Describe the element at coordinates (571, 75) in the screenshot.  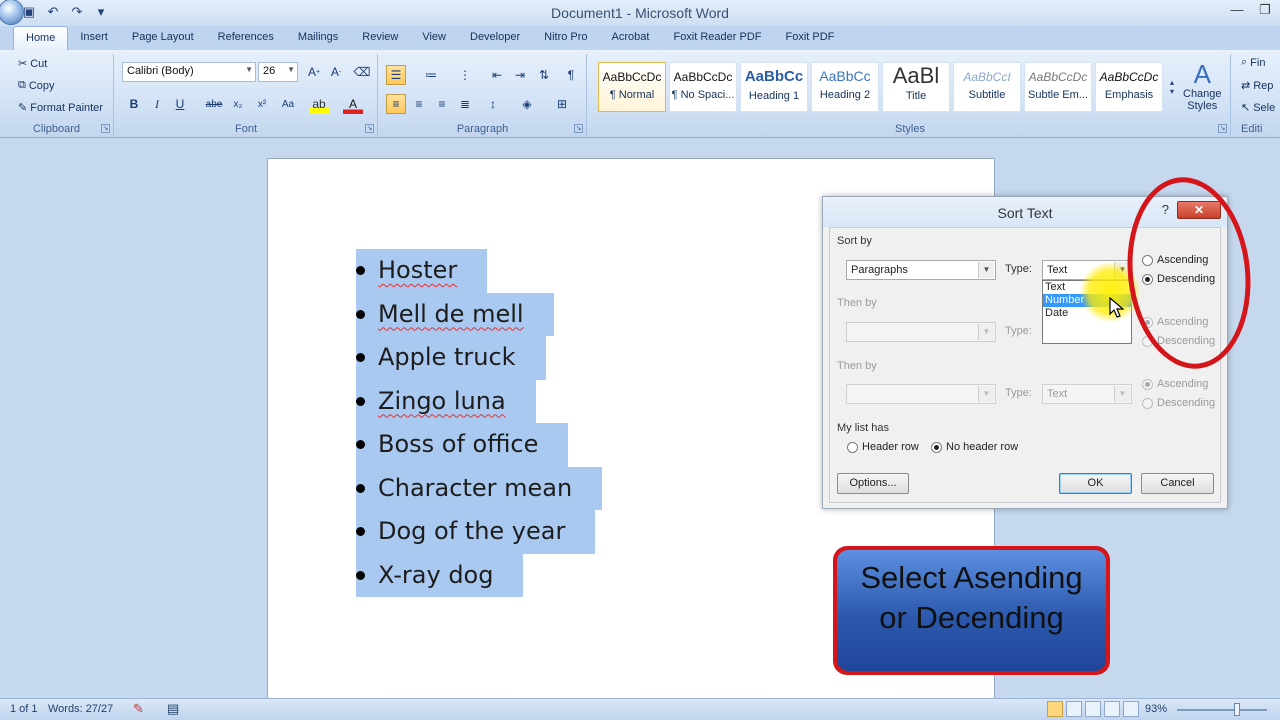
I see `show-hide-icon: ¶` at that location.